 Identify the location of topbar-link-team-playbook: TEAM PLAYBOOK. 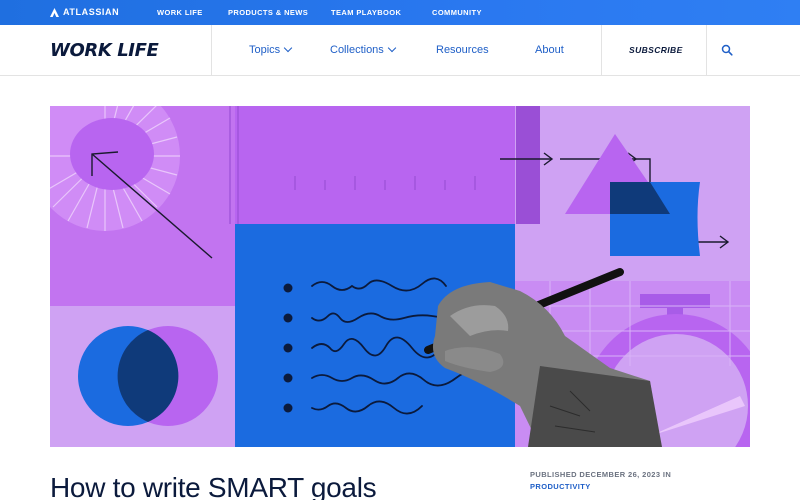
(366, 12).